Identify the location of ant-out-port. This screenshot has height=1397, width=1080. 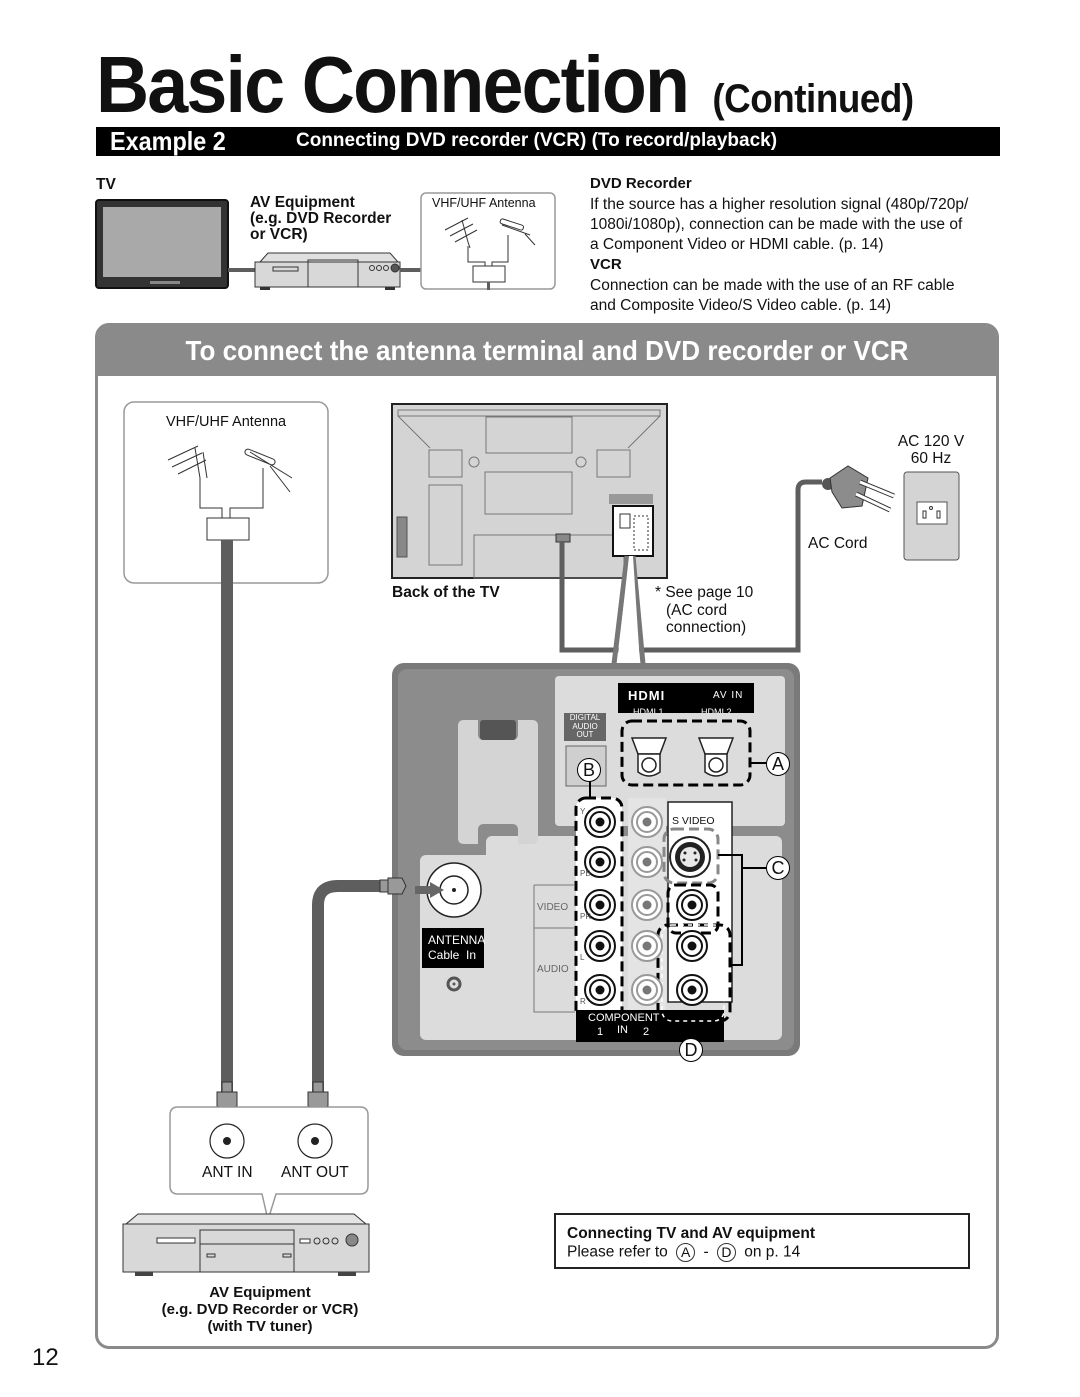
(315, 1141).